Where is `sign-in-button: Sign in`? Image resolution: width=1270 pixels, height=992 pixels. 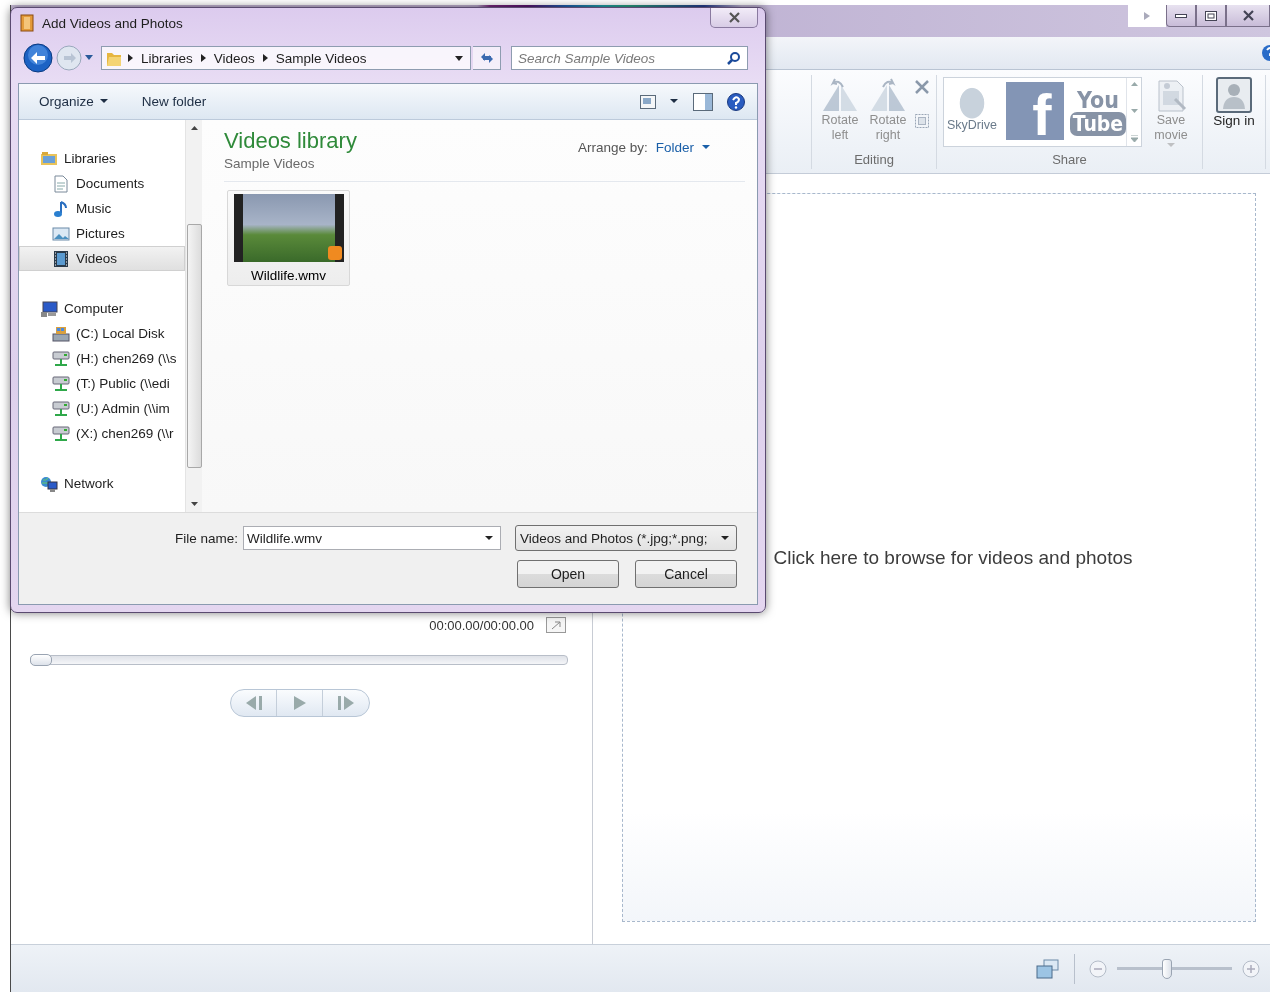
sign-in-button: Sign in is located at coordinates (1234, 102).